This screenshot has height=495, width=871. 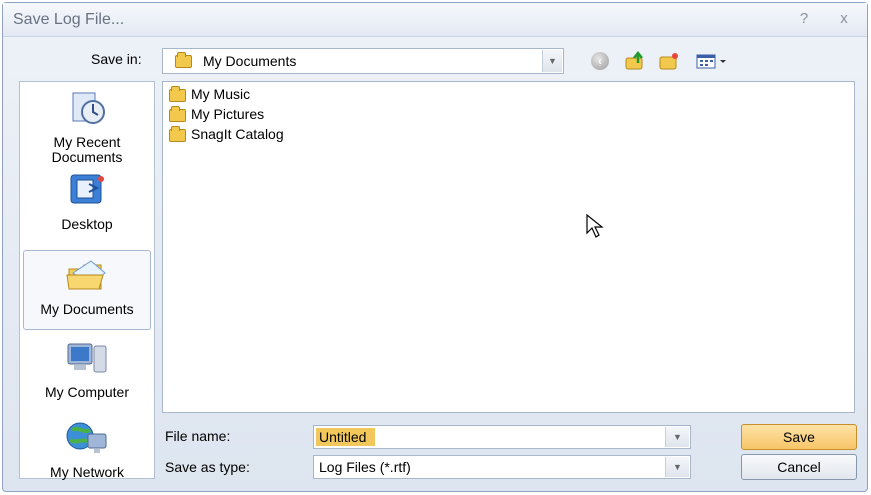 I want to click on music-folder-icon, so click(x=177, y=94).